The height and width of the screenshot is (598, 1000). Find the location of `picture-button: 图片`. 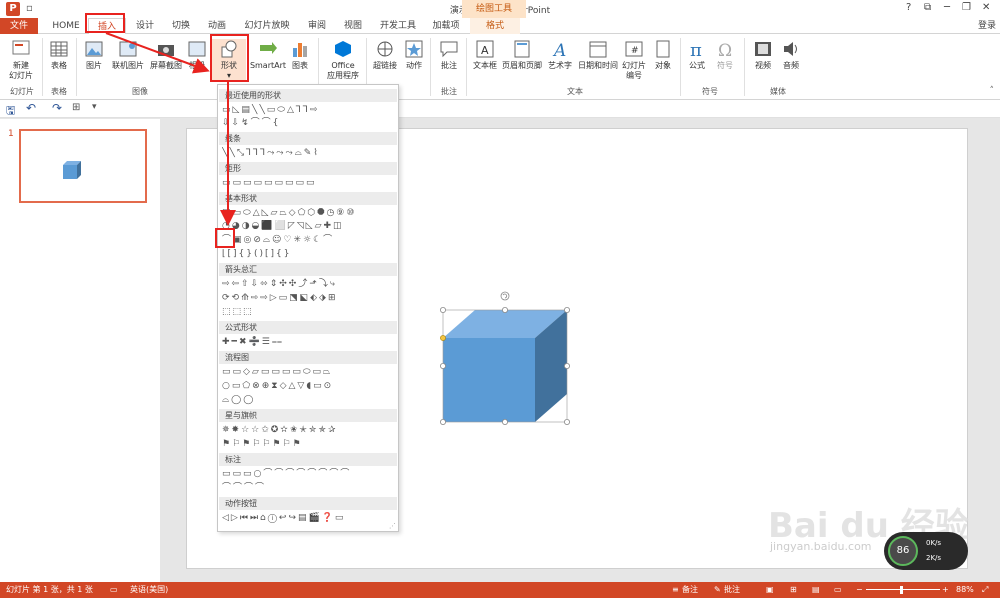

picture-button: 图片 is located at coordinates (94, 55).